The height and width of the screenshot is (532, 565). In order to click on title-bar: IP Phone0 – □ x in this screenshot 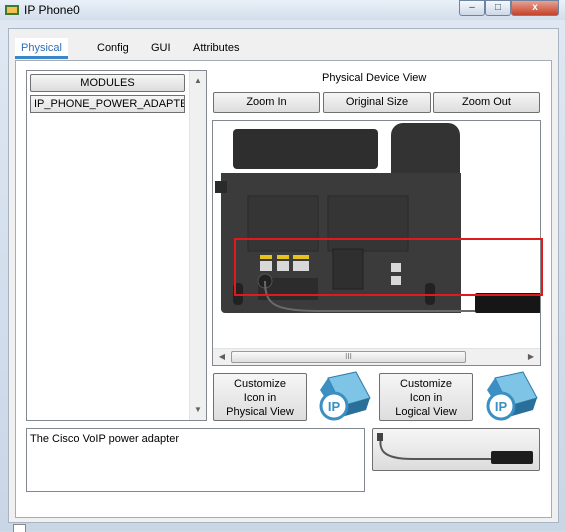, I will do `click(282, 10)`.